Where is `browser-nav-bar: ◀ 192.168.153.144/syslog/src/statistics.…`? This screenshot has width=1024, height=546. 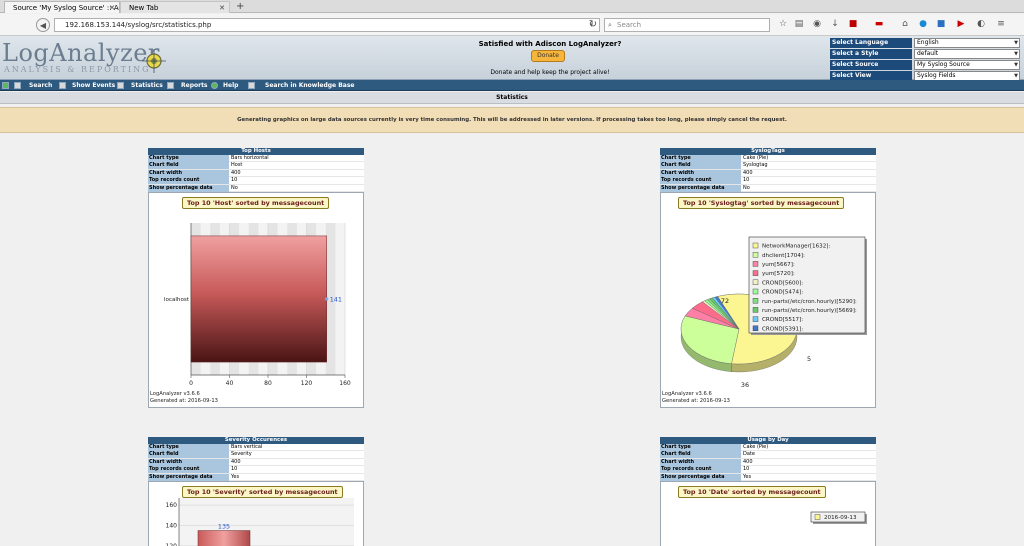
browser-nav-bar: ◀ 192.168.153.144/syslog/src/statistics.… is located at coordinates (512, 25).